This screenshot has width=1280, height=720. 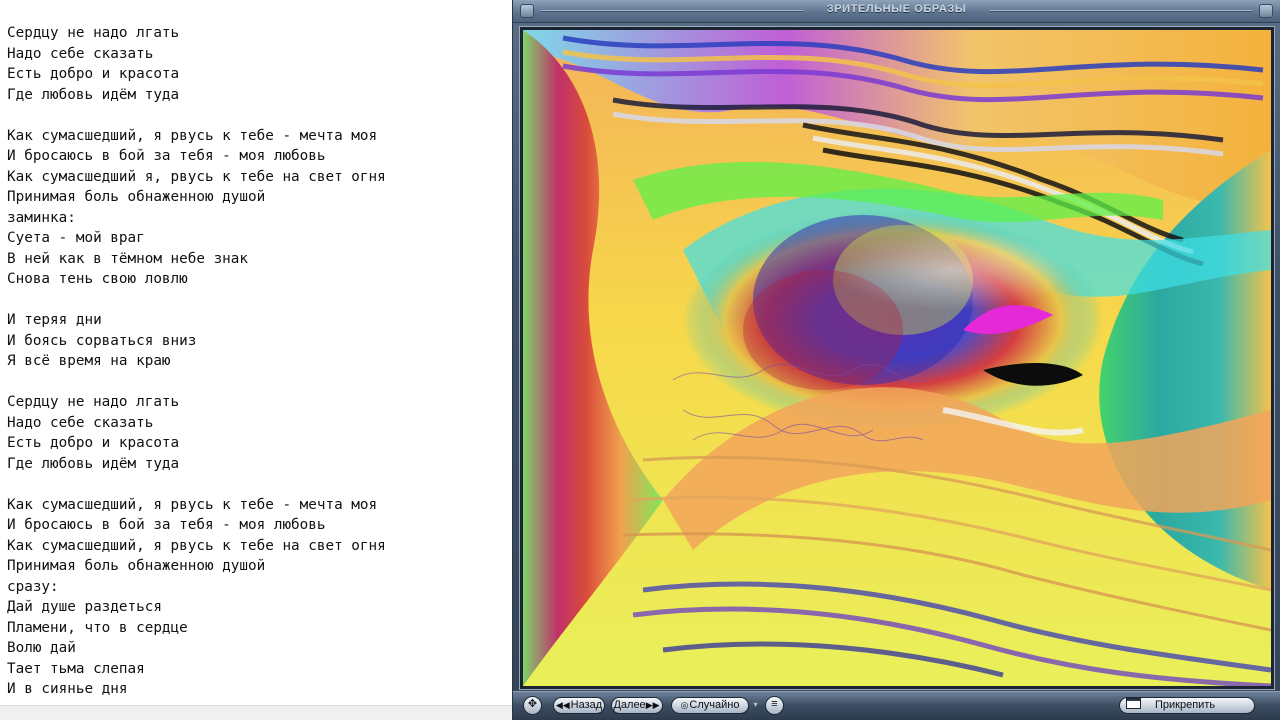 I want to click on lyrics-line: И в сиянье дня, so click(x=67, y=689).